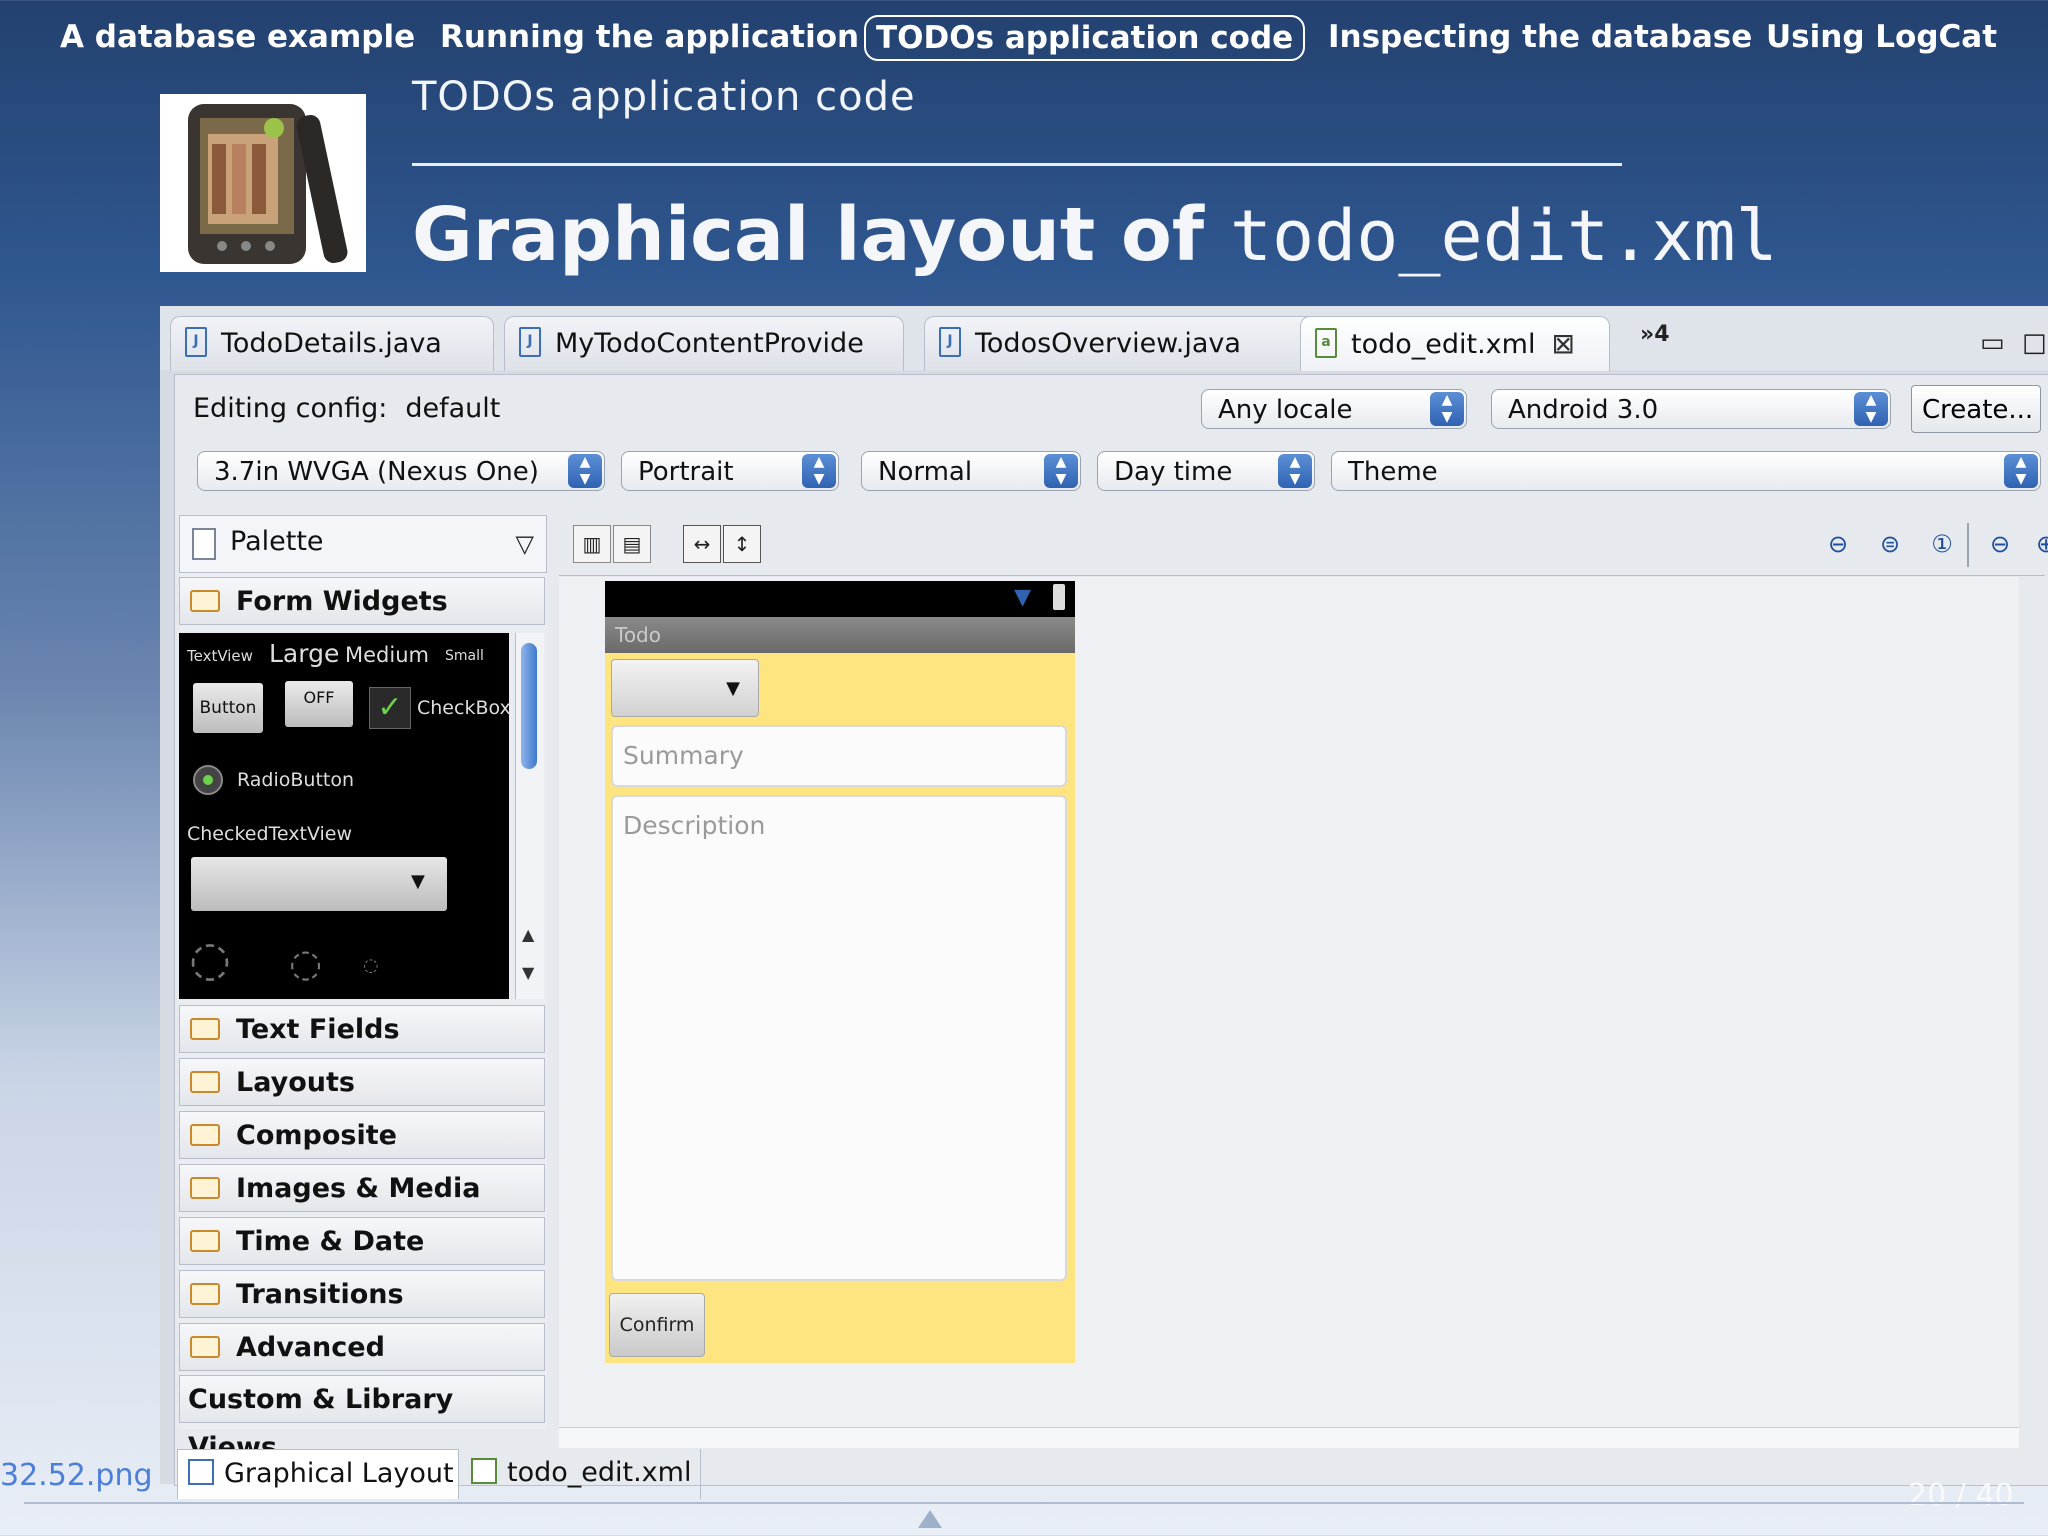  What do you see at coordinates (525, 544) in the screenshot?
I see `chevron-down-icon: ▽` at bounding box center [525, 544].